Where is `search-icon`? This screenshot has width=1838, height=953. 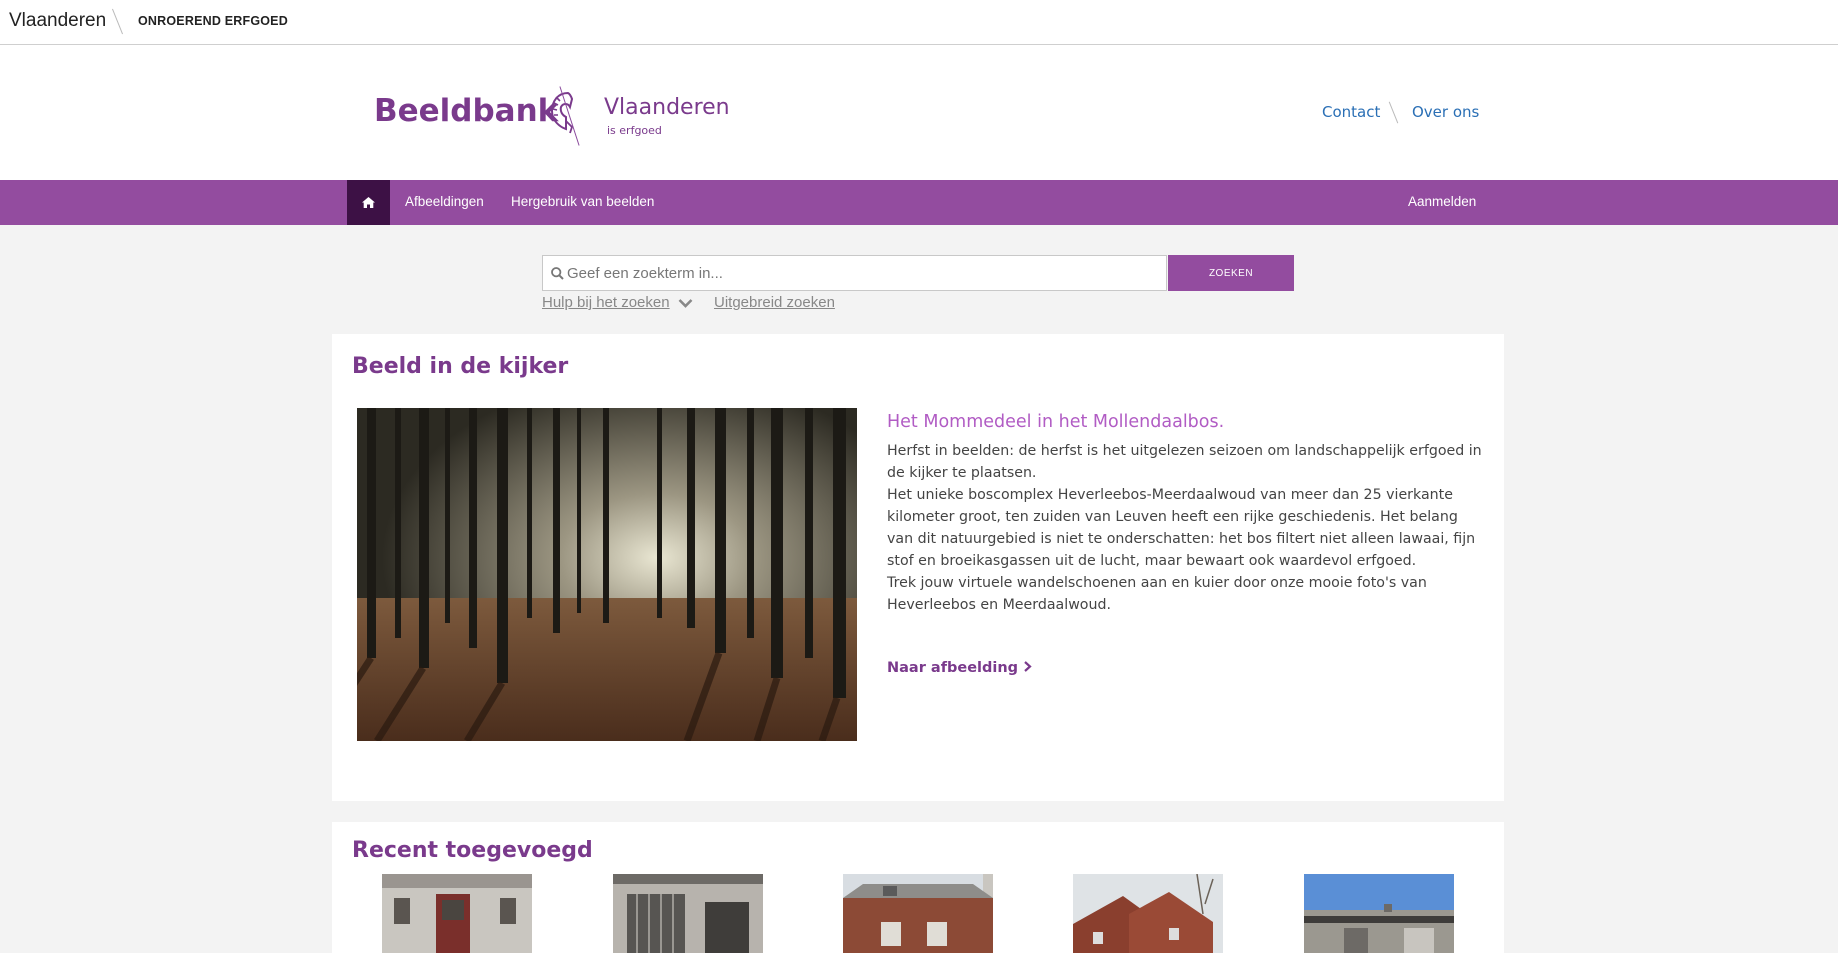 search-icon is located at coordinates (557, 273).